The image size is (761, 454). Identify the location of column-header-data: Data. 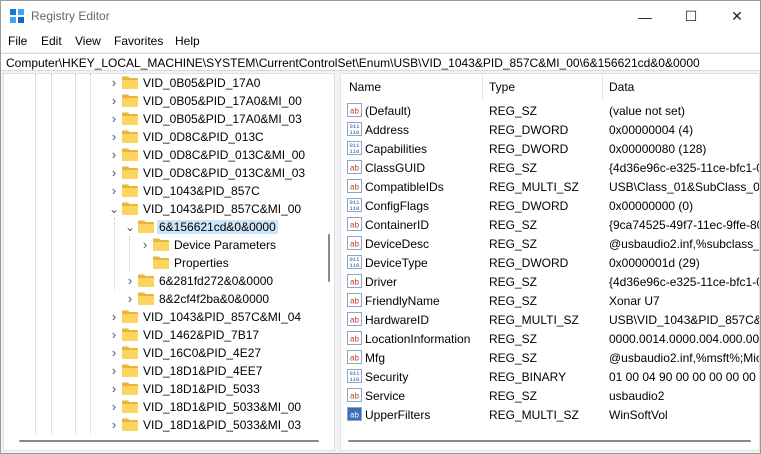
(621, 87).